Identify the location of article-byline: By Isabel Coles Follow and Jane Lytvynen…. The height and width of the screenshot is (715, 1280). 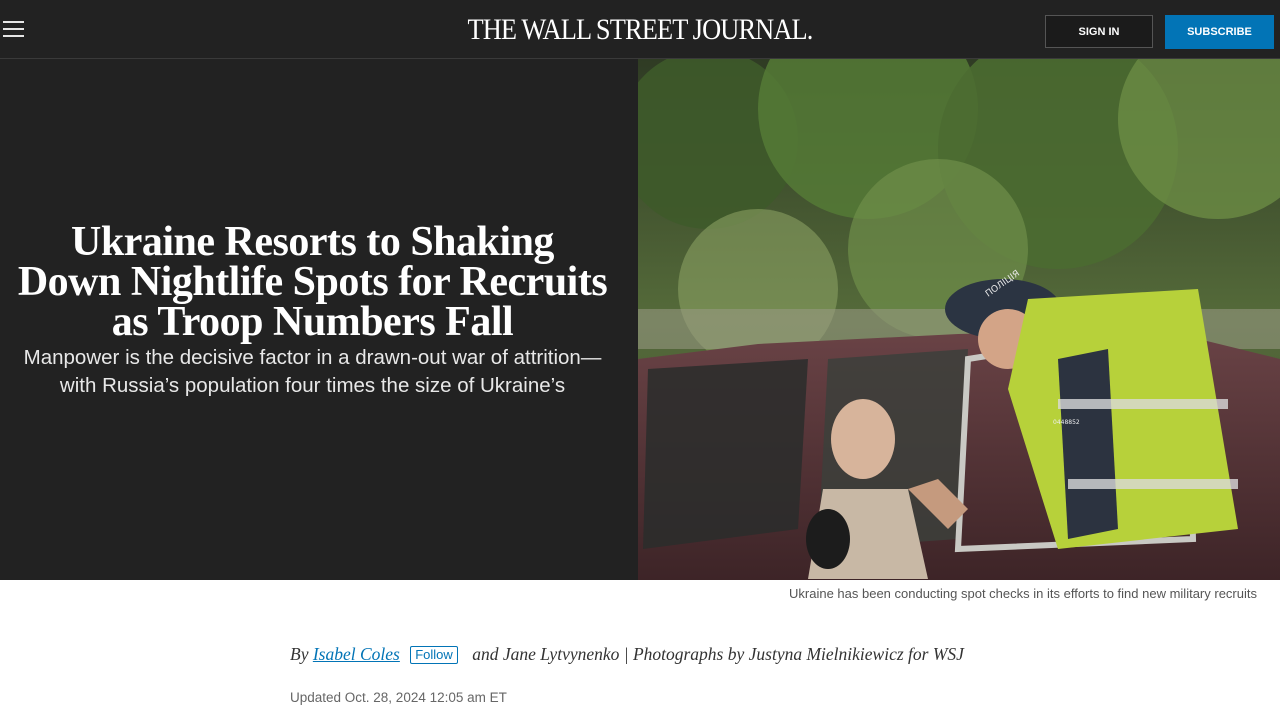
(635, 654).